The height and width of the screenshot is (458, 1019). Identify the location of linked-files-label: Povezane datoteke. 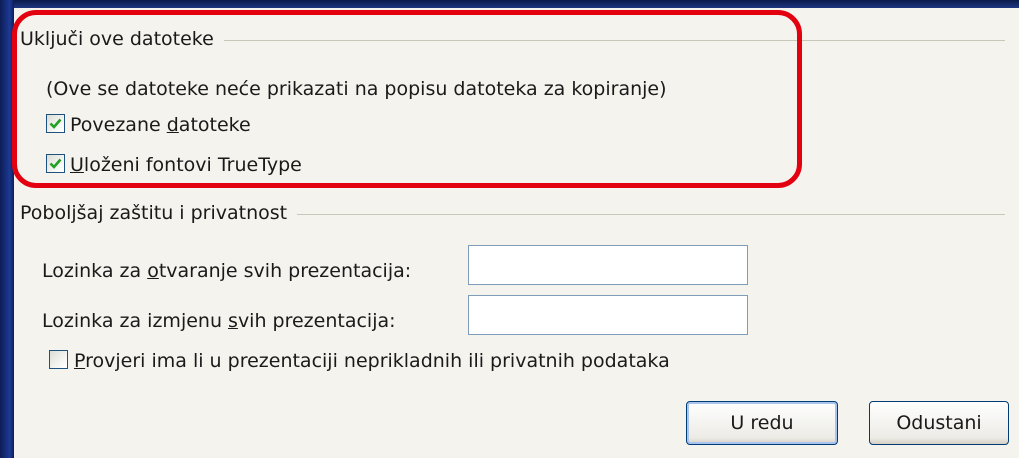
(160, 125).